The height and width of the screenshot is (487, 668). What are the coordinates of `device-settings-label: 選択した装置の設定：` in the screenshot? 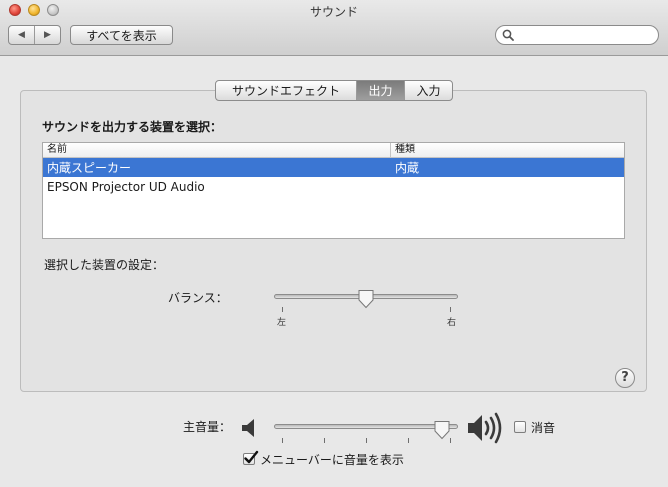 It's located at (104, 265).